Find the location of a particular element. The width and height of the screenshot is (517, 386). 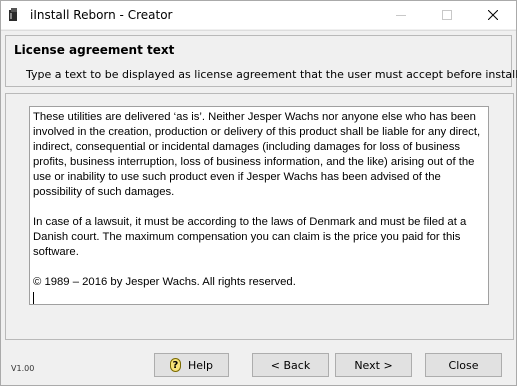

close-button-label: Close is located at coordinates (463, 365).